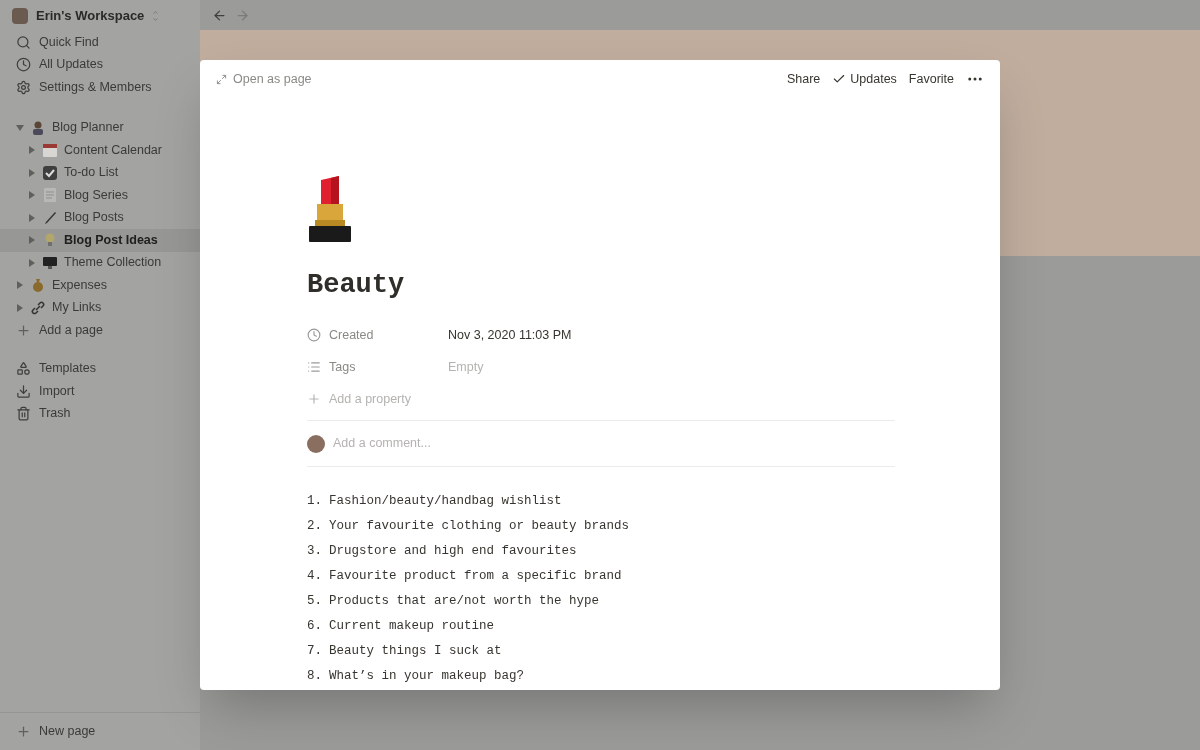 The image size is (1200, 750). I want to click on sidebar-tool-item: Trash, so click(100, 413).